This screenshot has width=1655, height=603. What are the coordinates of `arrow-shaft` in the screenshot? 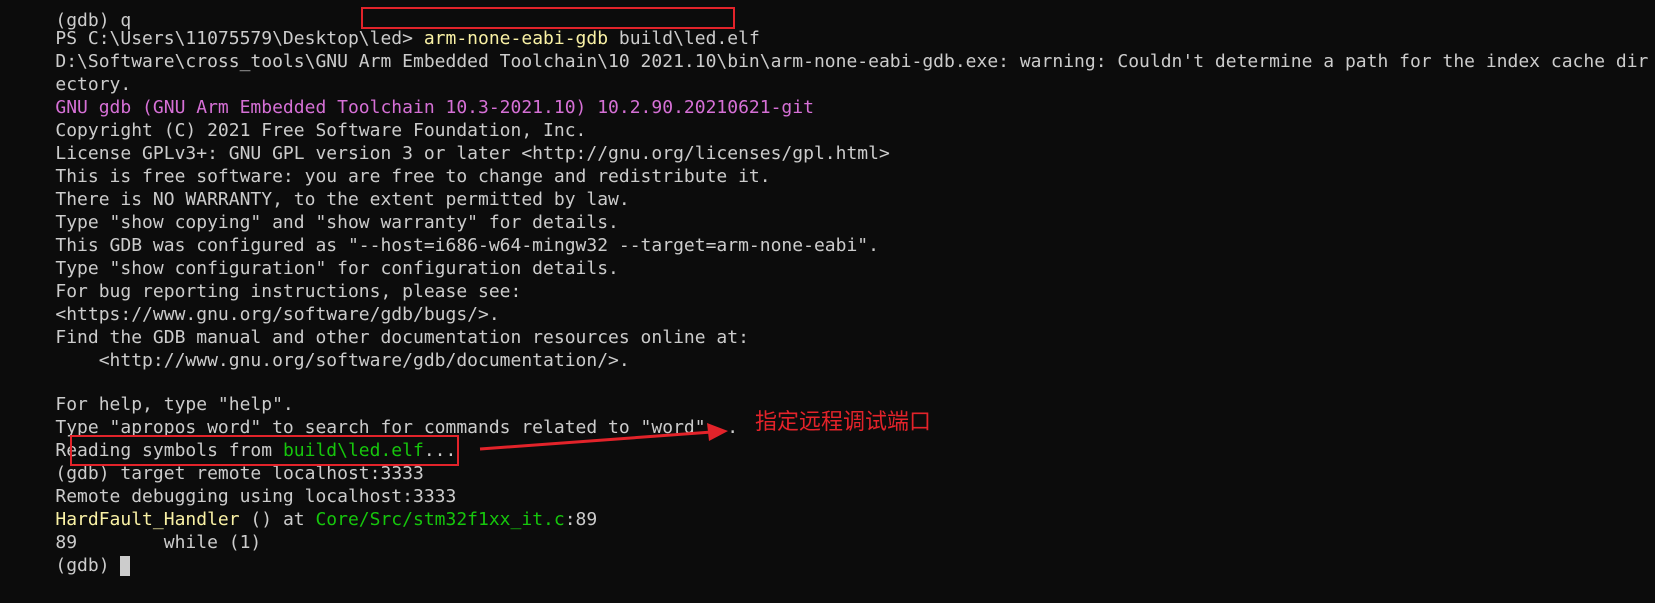 It's located at (596, 440).